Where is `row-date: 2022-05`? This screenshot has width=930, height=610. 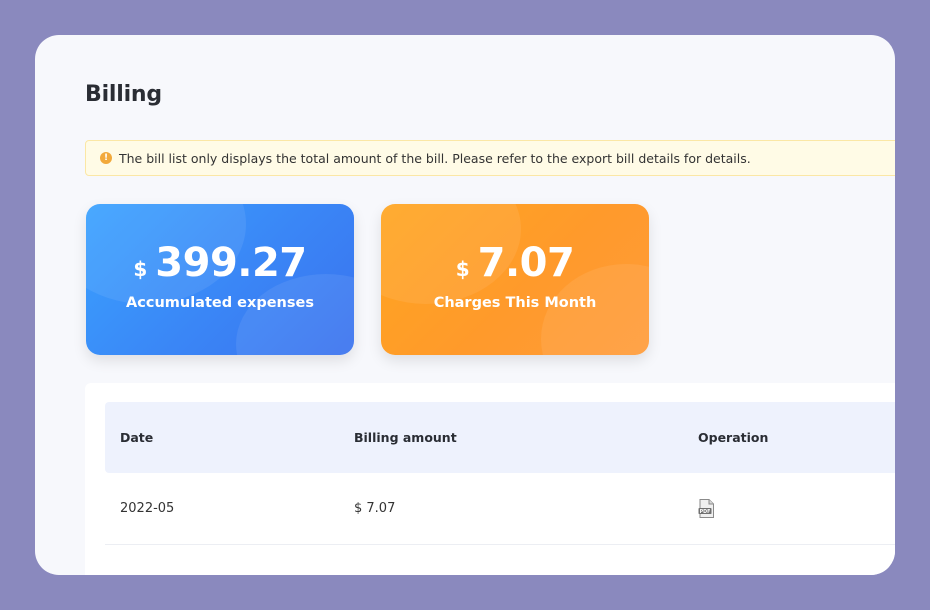 row-date: 2022-05 is located at coordinates (147, 508).